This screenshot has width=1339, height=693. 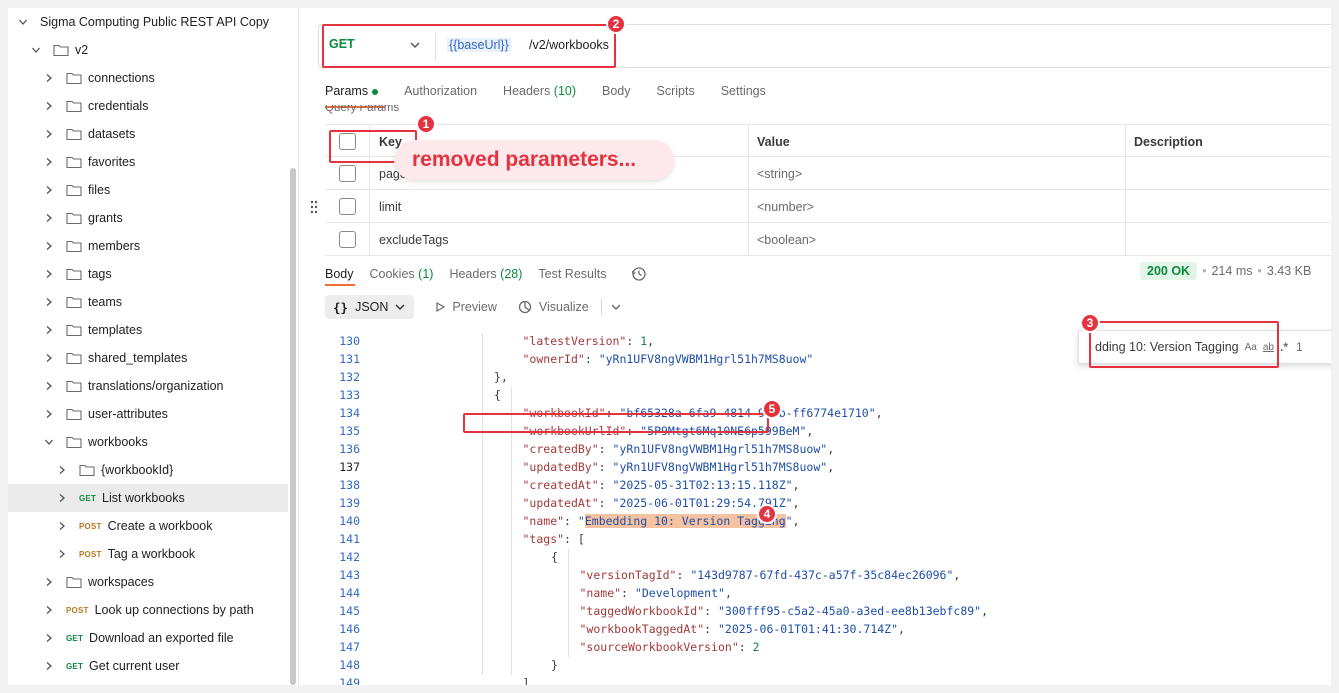 What do you see at coordinates (511, 274) in the screenshot?
I see `tab-response-headers-count: (28)` at bounding box center [511, 274].